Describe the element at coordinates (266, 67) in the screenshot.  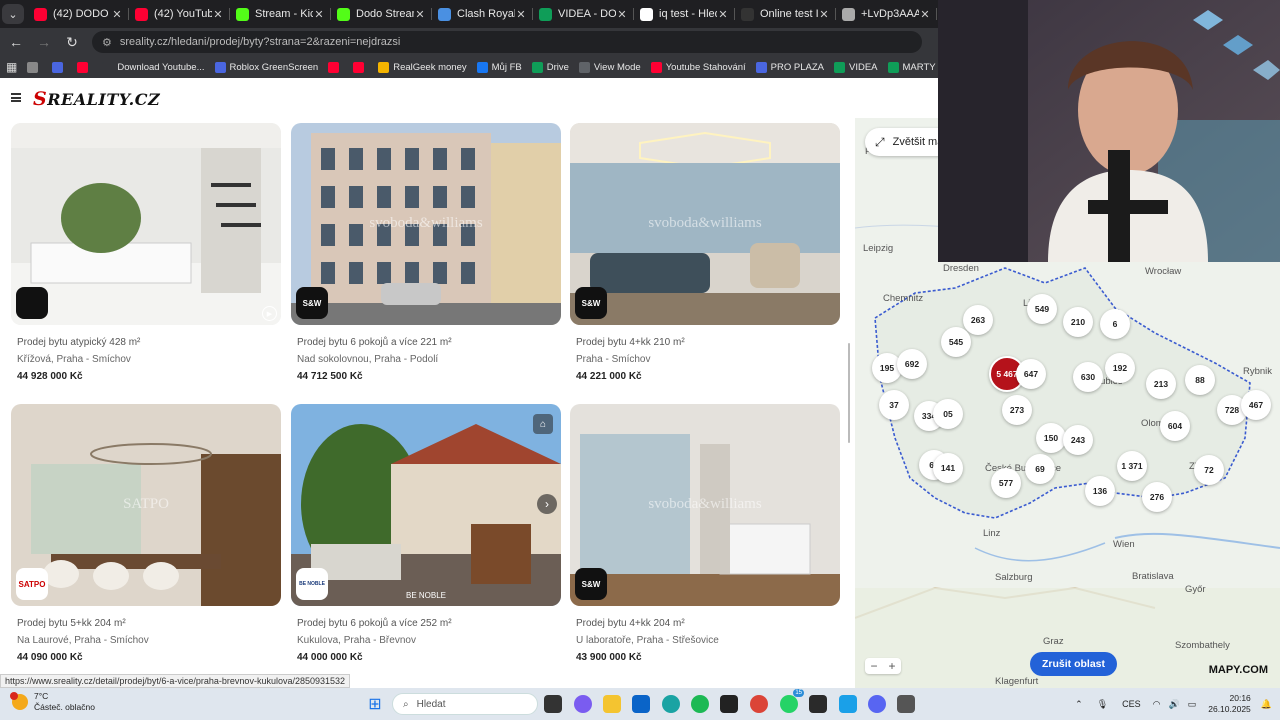
I see `bookmark-item: Roblox GreenScreen` at that location.